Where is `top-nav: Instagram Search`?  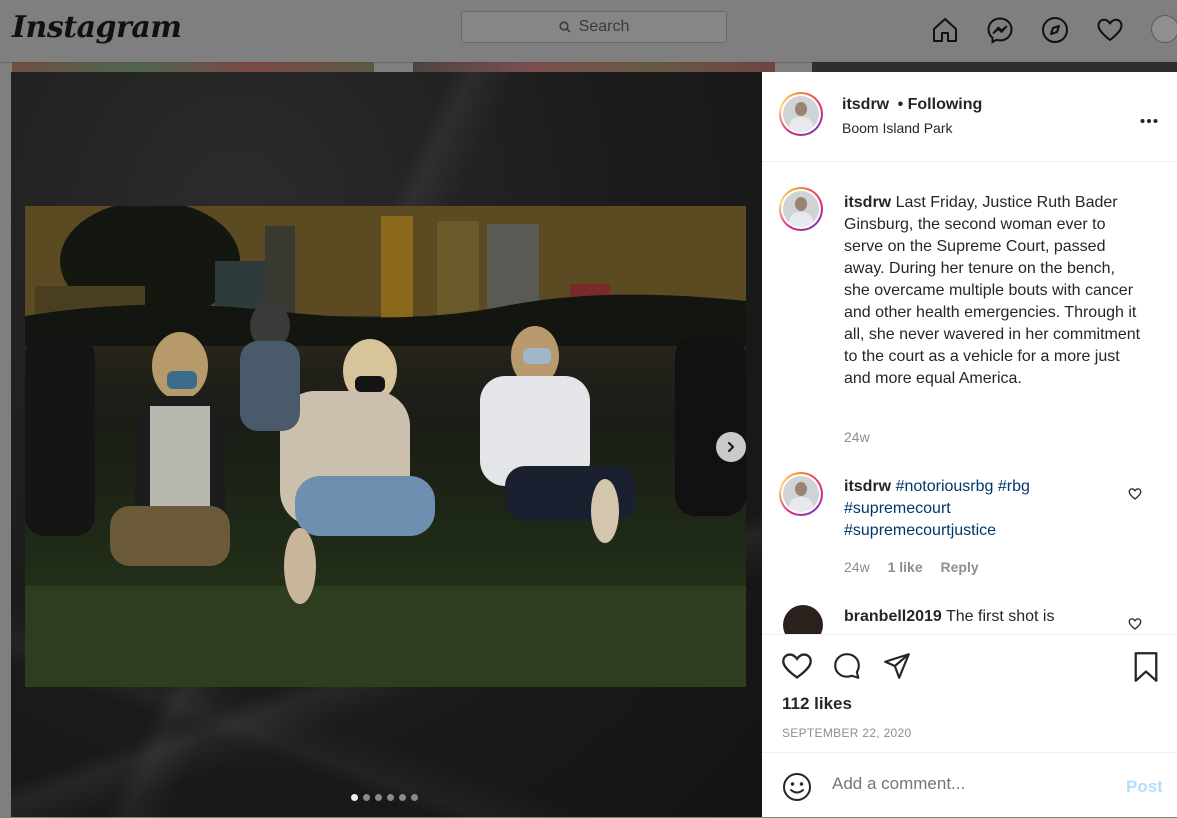 top-nav: Instagram Search is located at coordinates (588, 31).